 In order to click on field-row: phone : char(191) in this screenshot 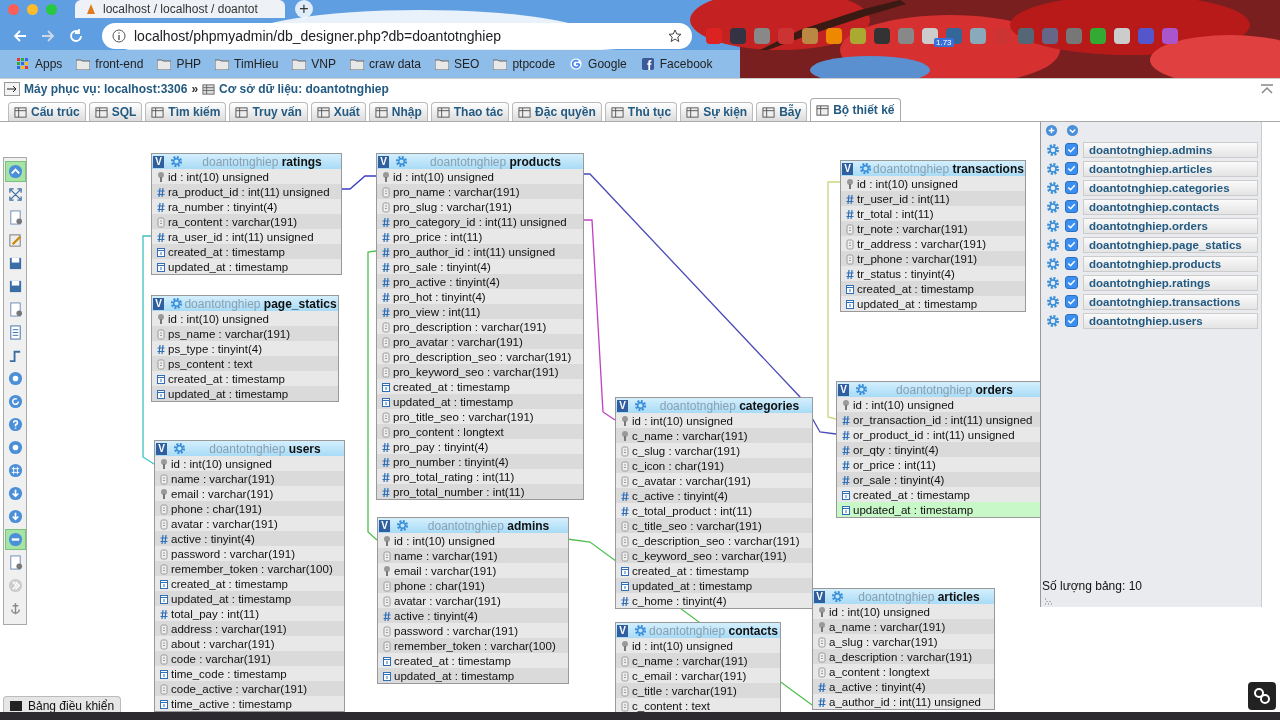, I will do `click(473, 585)`.